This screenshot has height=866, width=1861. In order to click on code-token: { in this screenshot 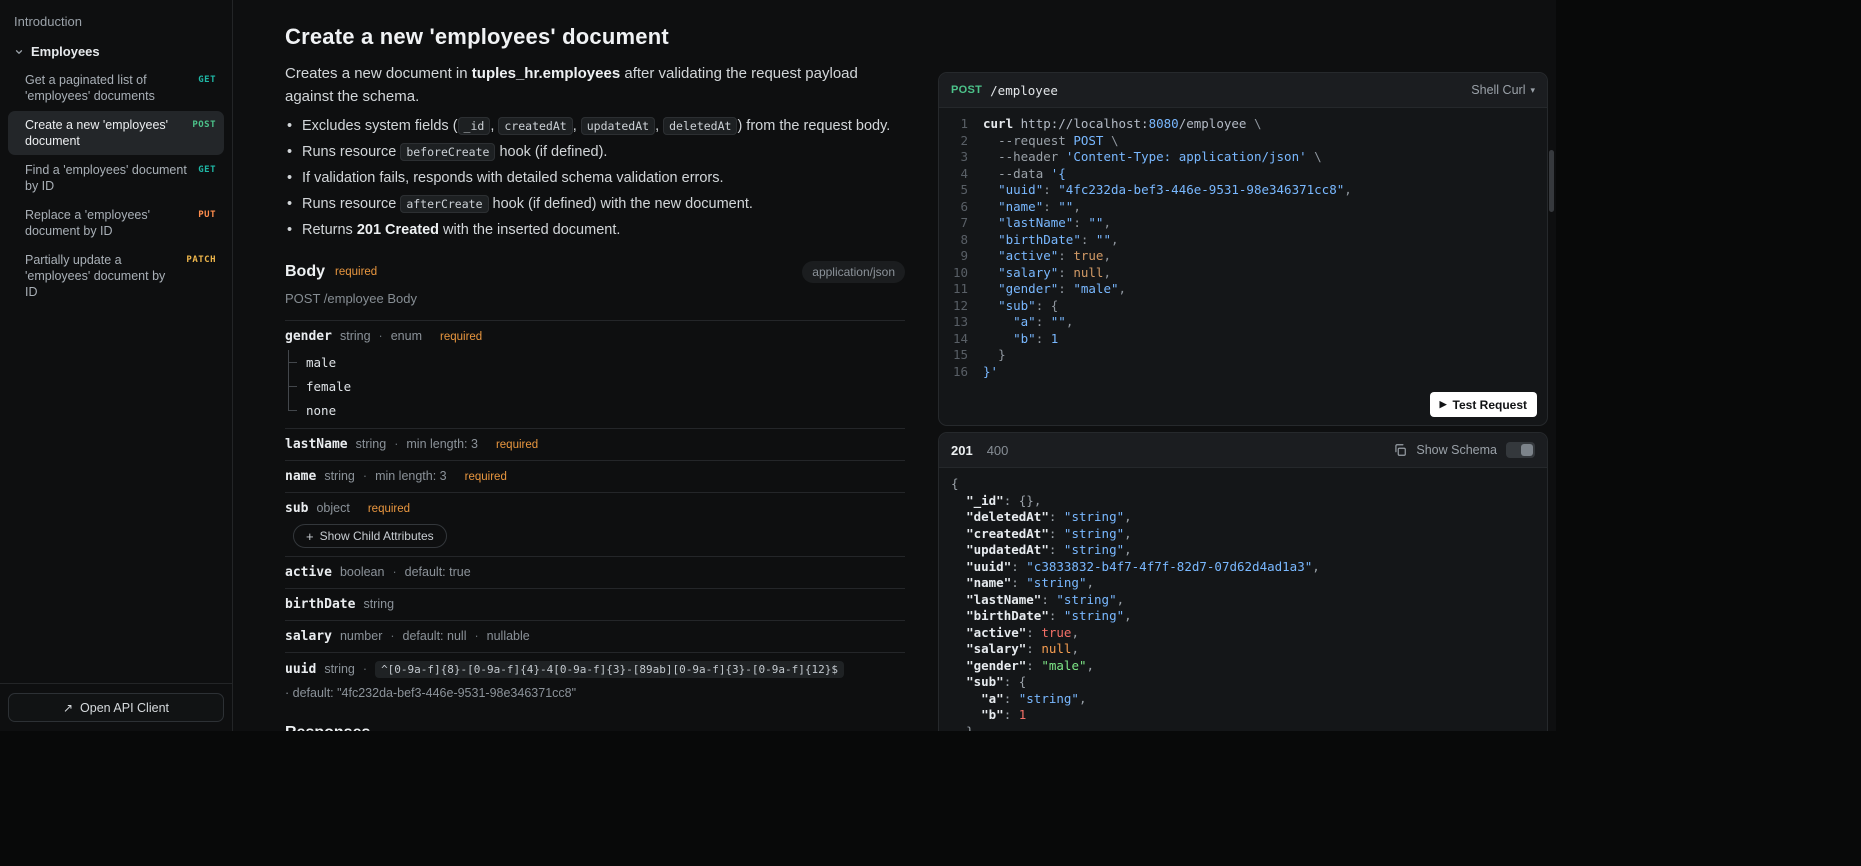, I will do `click(955, 483)`.